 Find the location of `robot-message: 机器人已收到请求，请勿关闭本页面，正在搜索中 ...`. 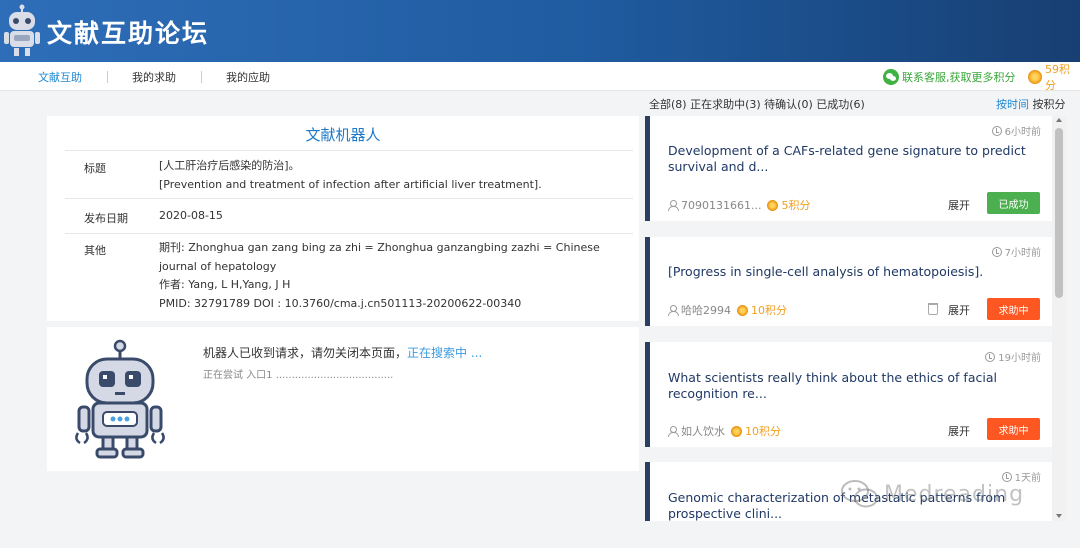

robot-message: 机器人已收到请求，请勿关闭本页面，正在搜索中 ... is located at coordinates (342, 352).